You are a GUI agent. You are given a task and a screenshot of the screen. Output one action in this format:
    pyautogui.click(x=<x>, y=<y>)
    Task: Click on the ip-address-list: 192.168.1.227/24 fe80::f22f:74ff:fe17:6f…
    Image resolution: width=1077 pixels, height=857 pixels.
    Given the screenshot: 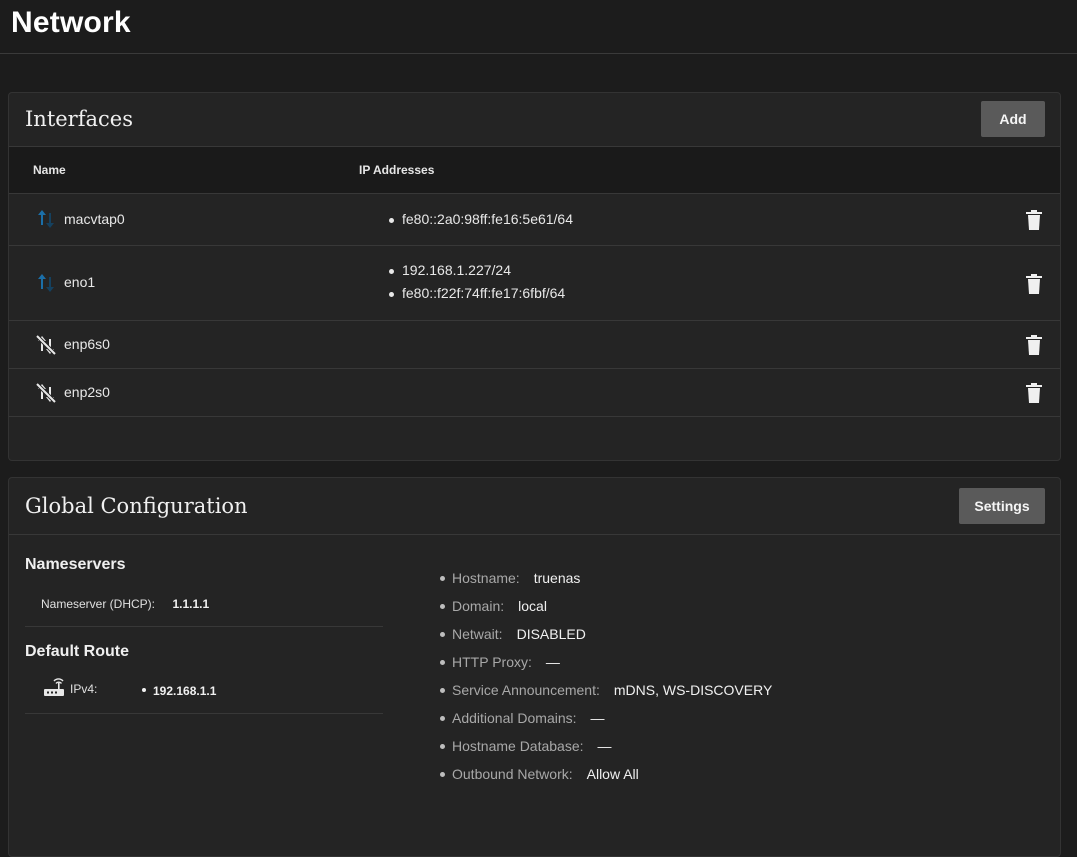 What is the action you would take?
    pyautogui.click(x=477, y=285)
    